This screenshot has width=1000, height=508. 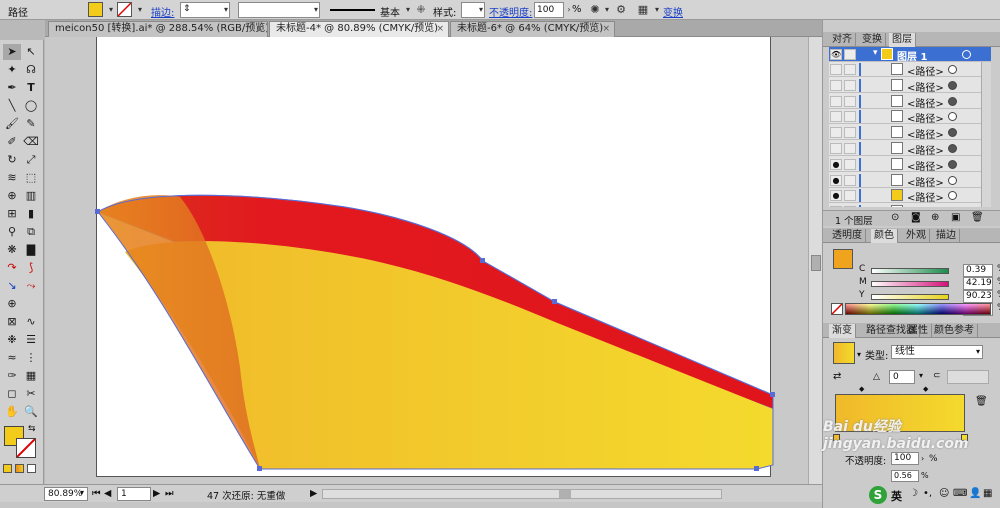 I want to click on next-page-icon: ▶, so click(x=156, y=493).